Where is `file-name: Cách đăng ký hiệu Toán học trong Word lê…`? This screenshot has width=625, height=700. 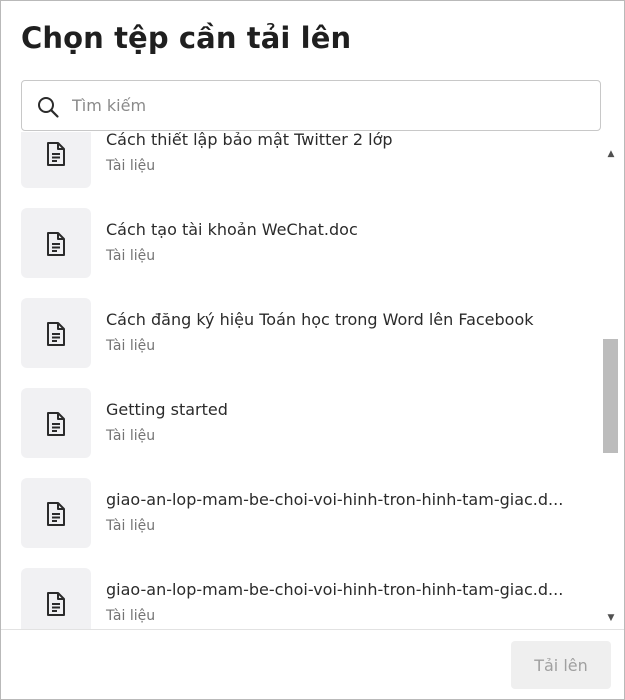 file-name: Cách đăng ký hiệu Toán học trong Word lê… is located at coordinates (320, 319).